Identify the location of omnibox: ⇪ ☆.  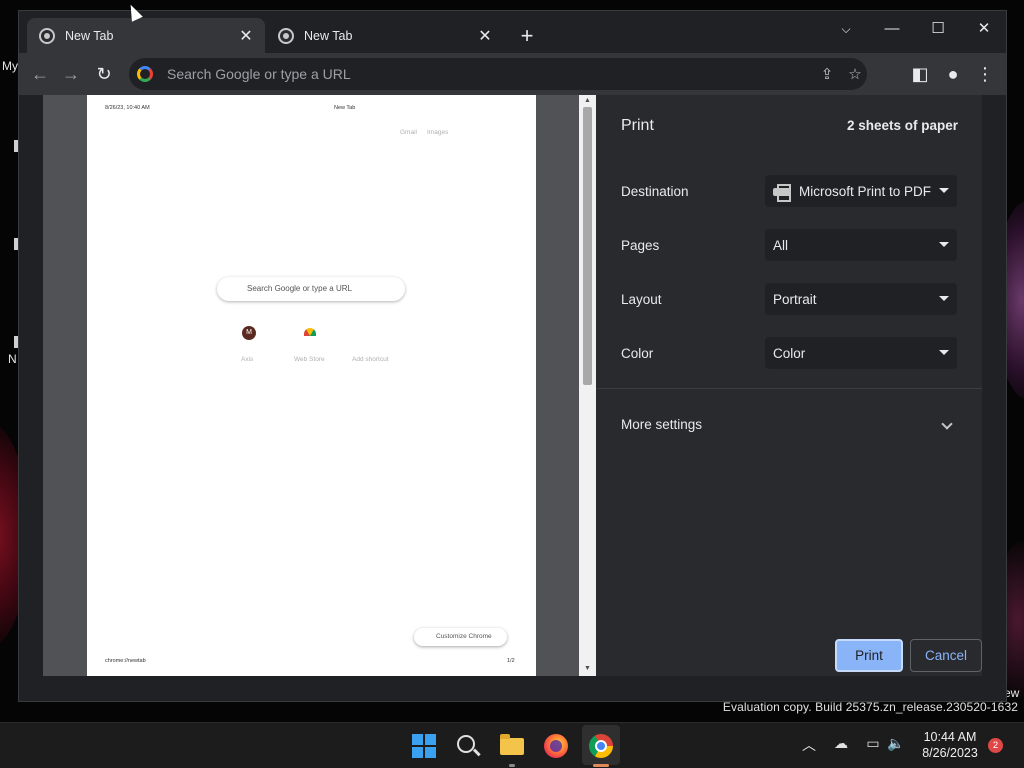
(498, 74).